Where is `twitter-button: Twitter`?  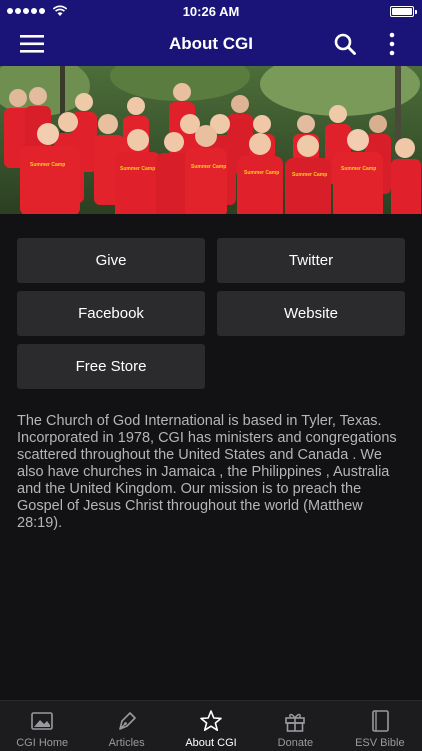
twitter-button: Twitter is located at coordinates (311, 260).